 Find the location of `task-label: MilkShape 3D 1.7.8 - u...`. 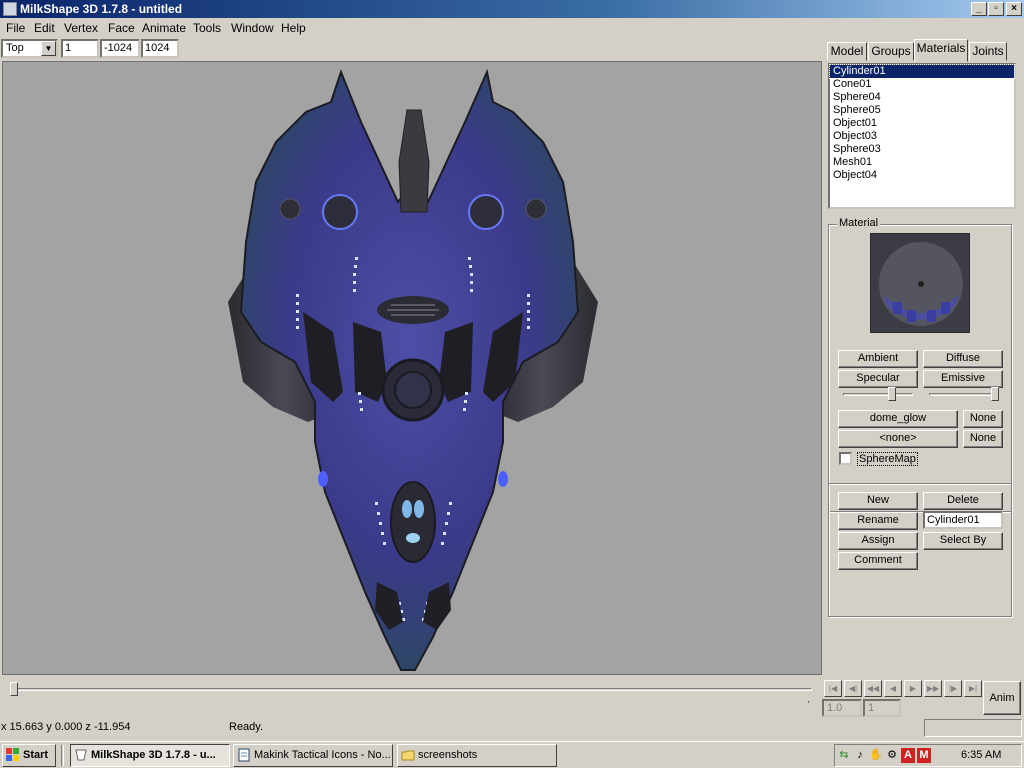

task-label: MilkShape 3D 1.7.8 - u... is located at coordinates (153, 755).